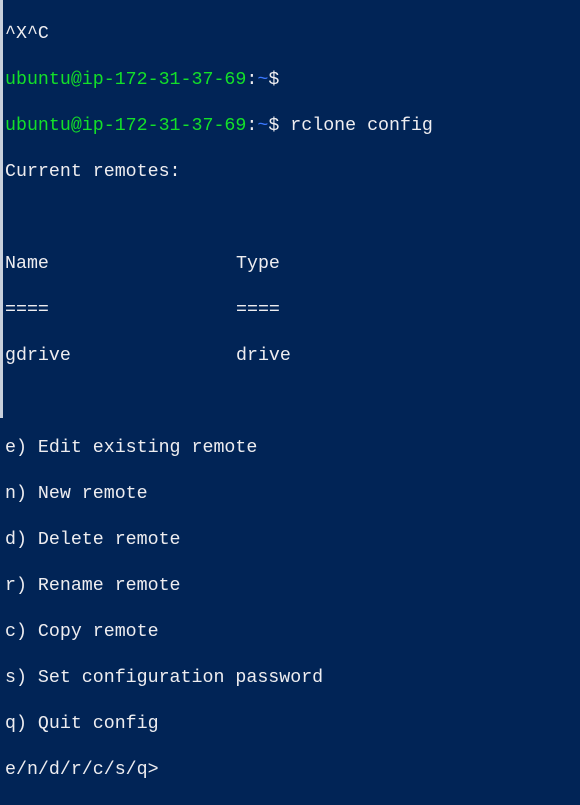 This screenshot has height=805, width=580. I want to click on sep-name: ====, so click(27, 310).